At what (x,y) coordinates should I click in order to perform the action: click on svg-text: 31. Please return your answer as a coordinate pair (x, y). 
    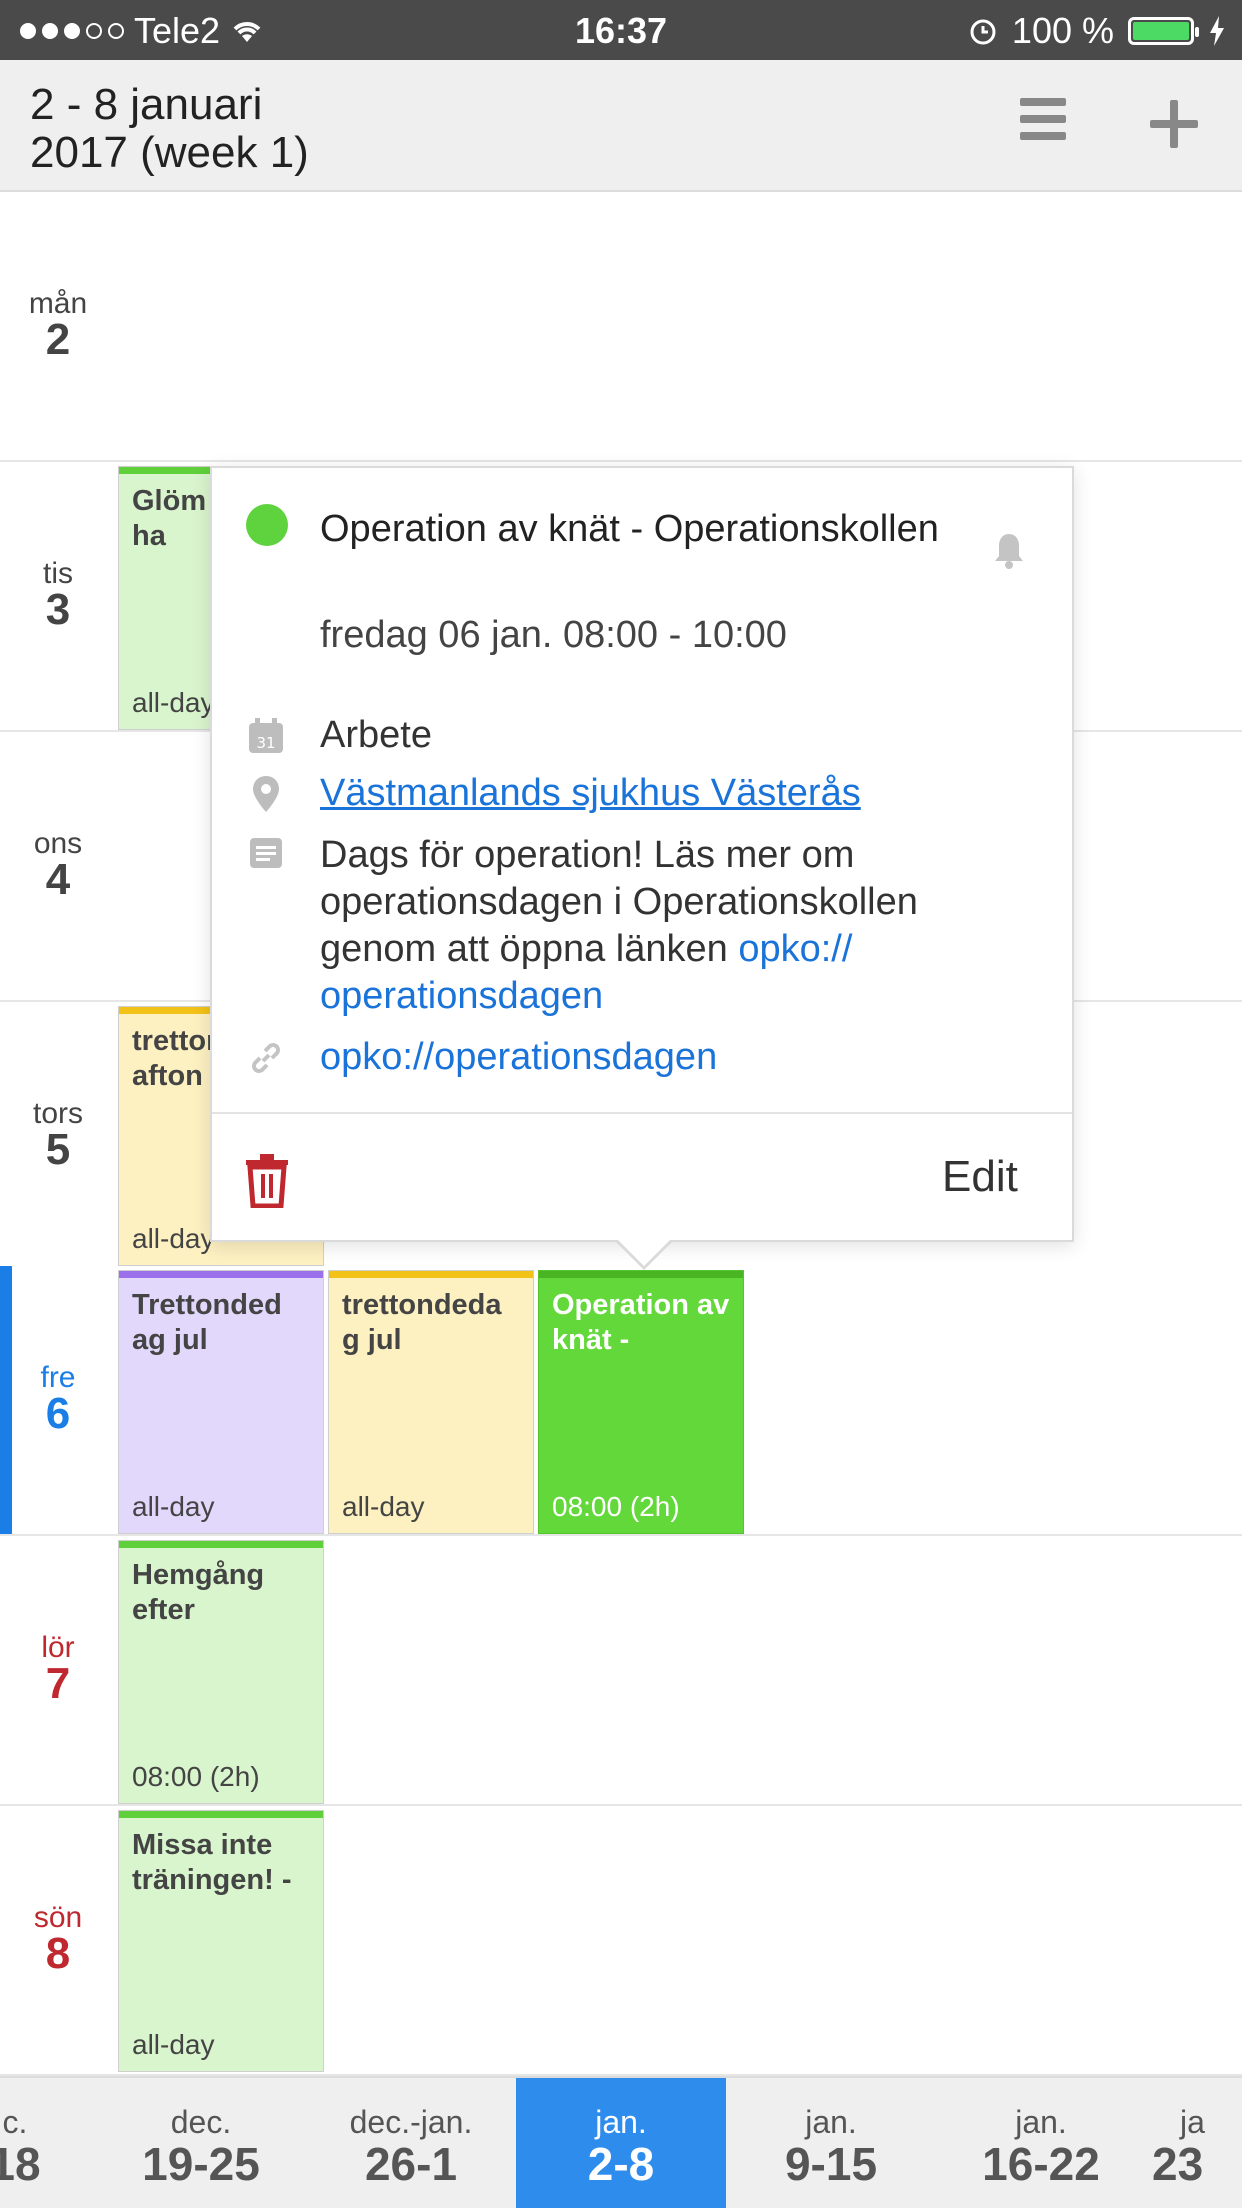
    Looking at the image, I should click on (265, 743).